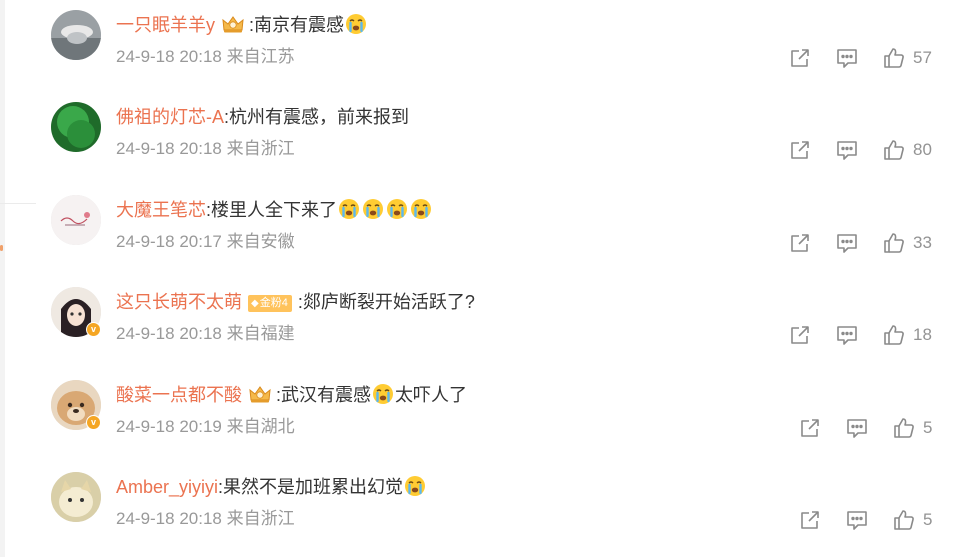 The height and width of the screenshot is (557, 960). I want to click on comment-text-line: 大魔王笔芯:楼里人全下来了, so click(274, 210).